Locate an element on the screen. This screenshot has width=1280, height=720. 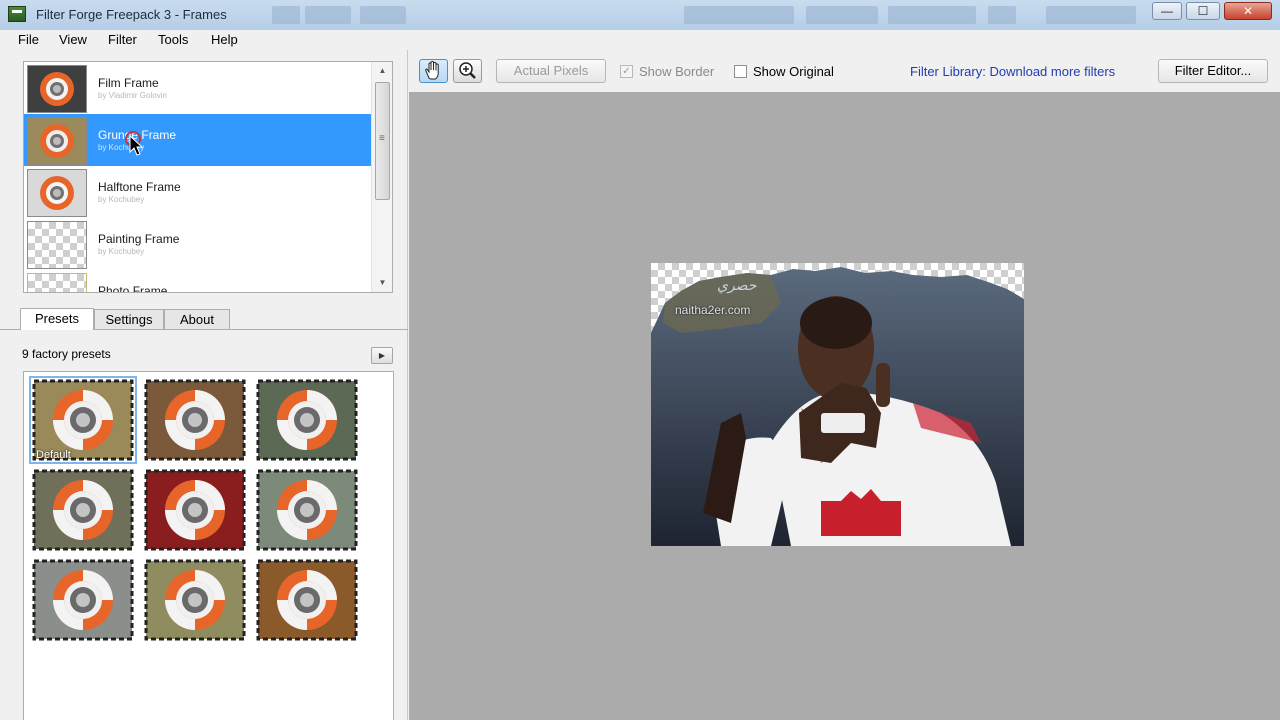
mouse-cursor-icon is located at coordinates (134, 143).